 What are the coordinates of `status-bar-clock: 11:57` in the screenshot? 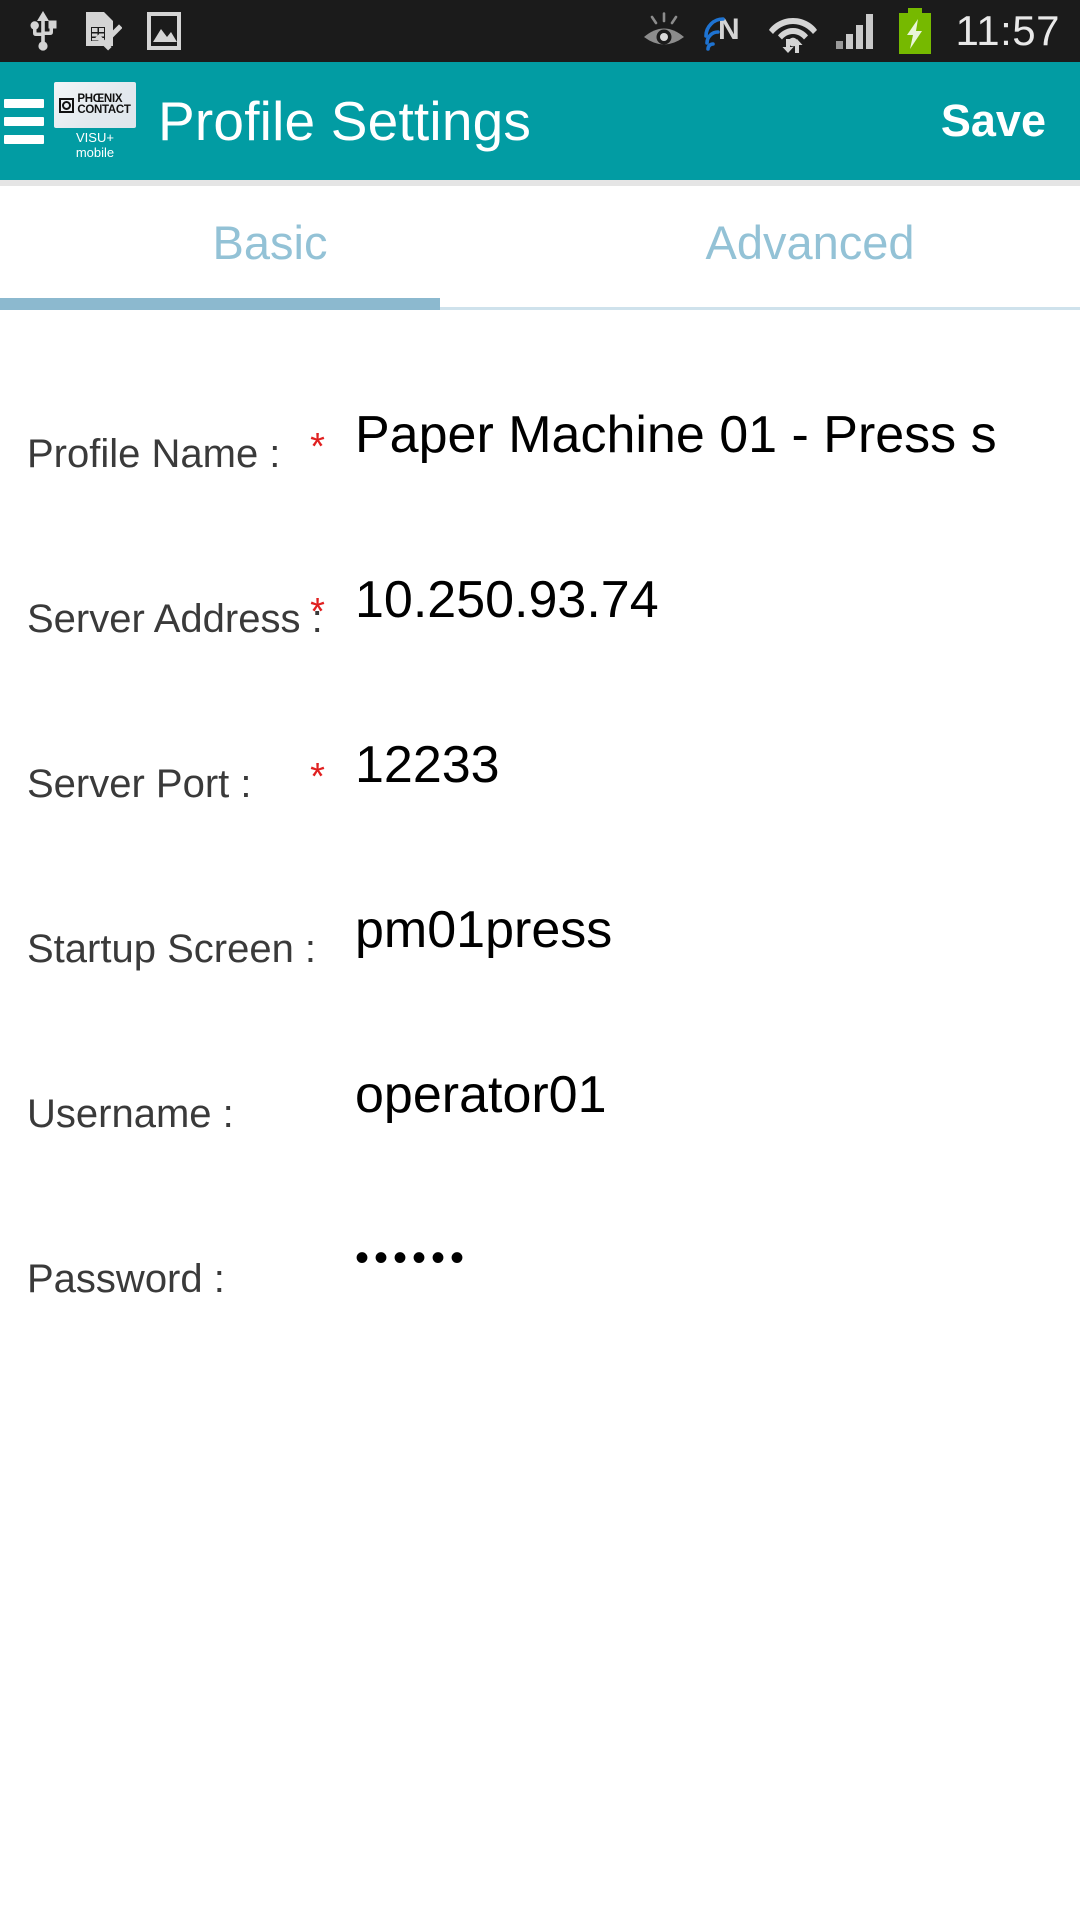 It's located at (1007, 30).